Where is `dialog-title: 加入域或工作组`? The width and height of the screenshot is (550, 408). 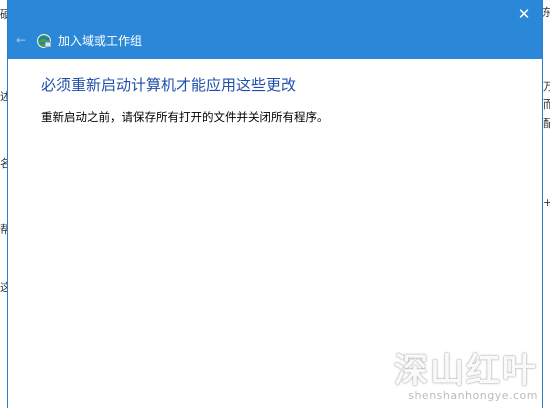
dialog-title: 加入域或工作组 is located at coordinates (100, 41).